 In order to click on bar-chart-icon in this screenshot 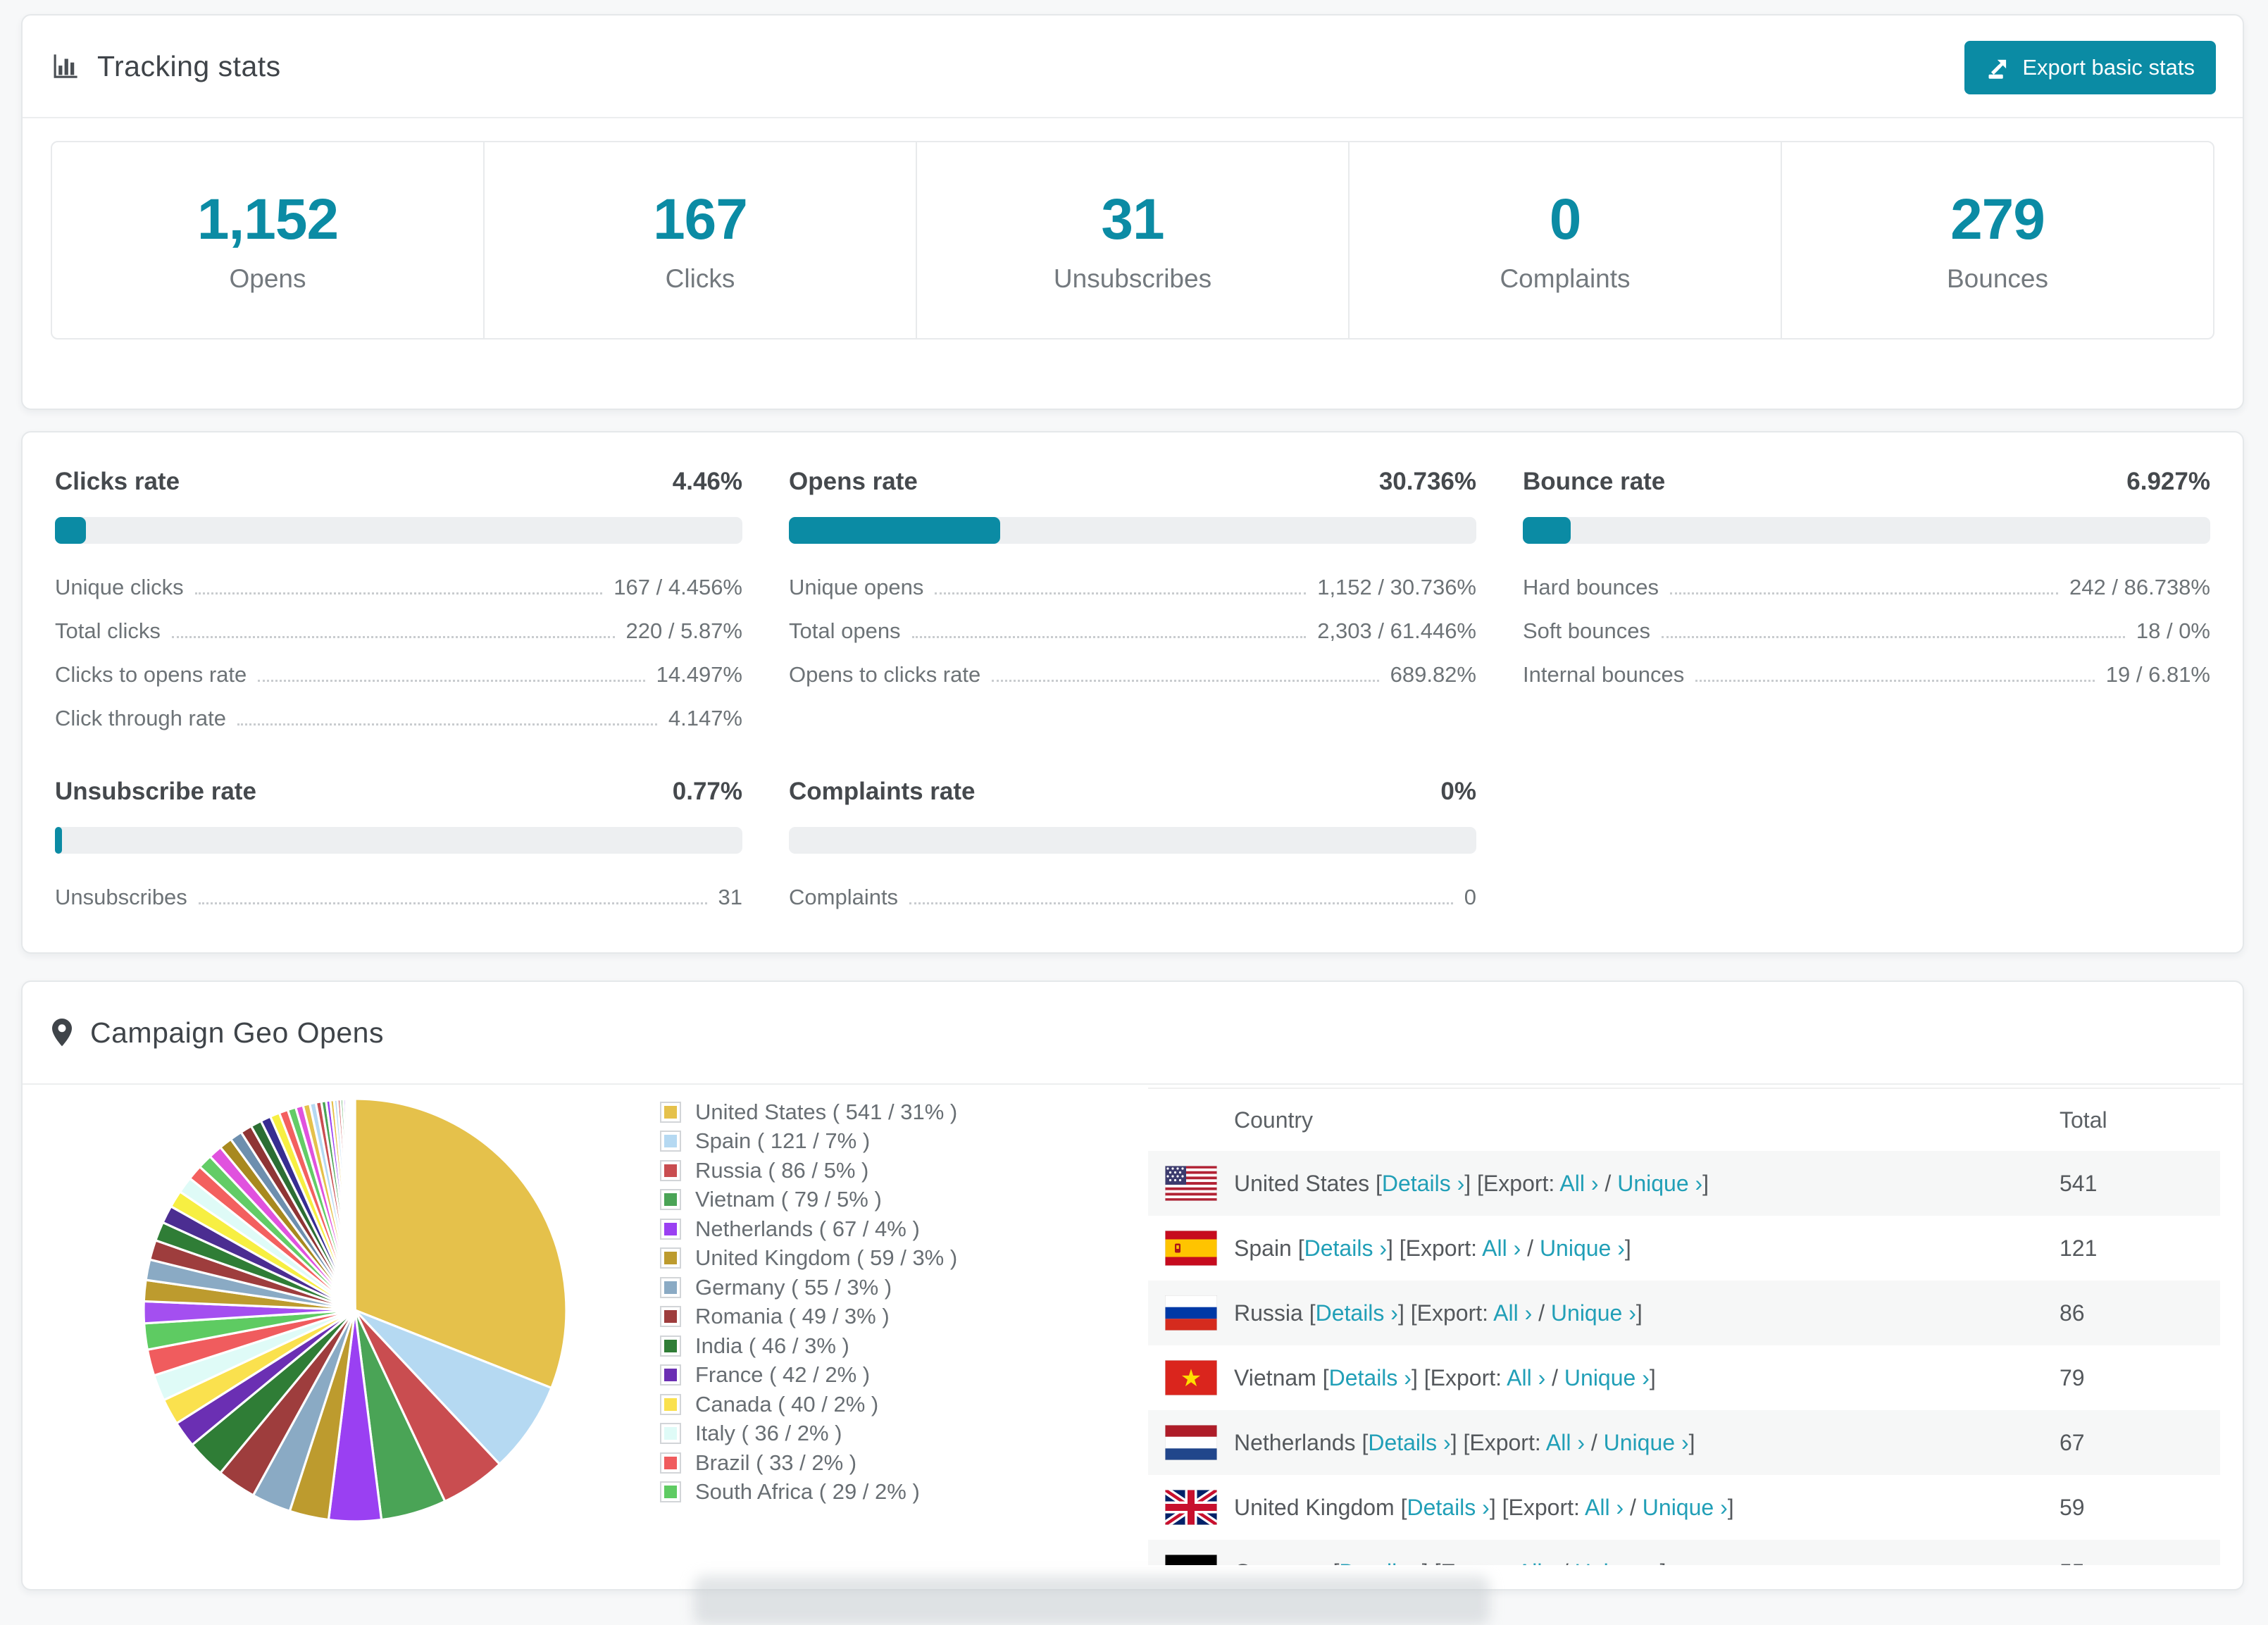, I will do `click(66, 66)`.